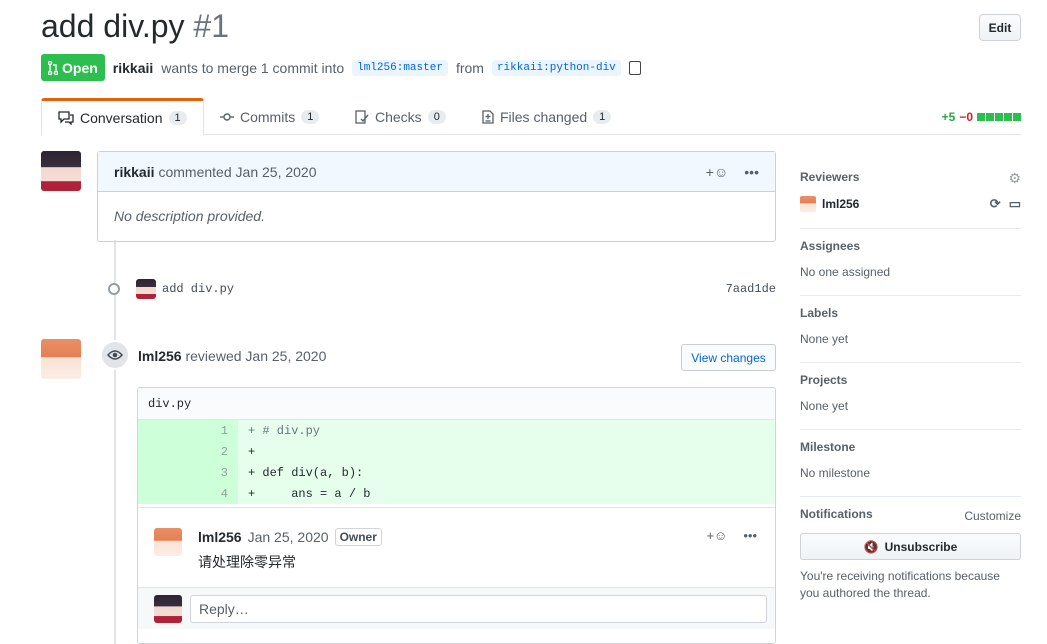 The image size is (1047, 644). What do you see at coordinates (188, 451) in the screenshot?
I see `line-number: 2` at bounding box center [188, 451].